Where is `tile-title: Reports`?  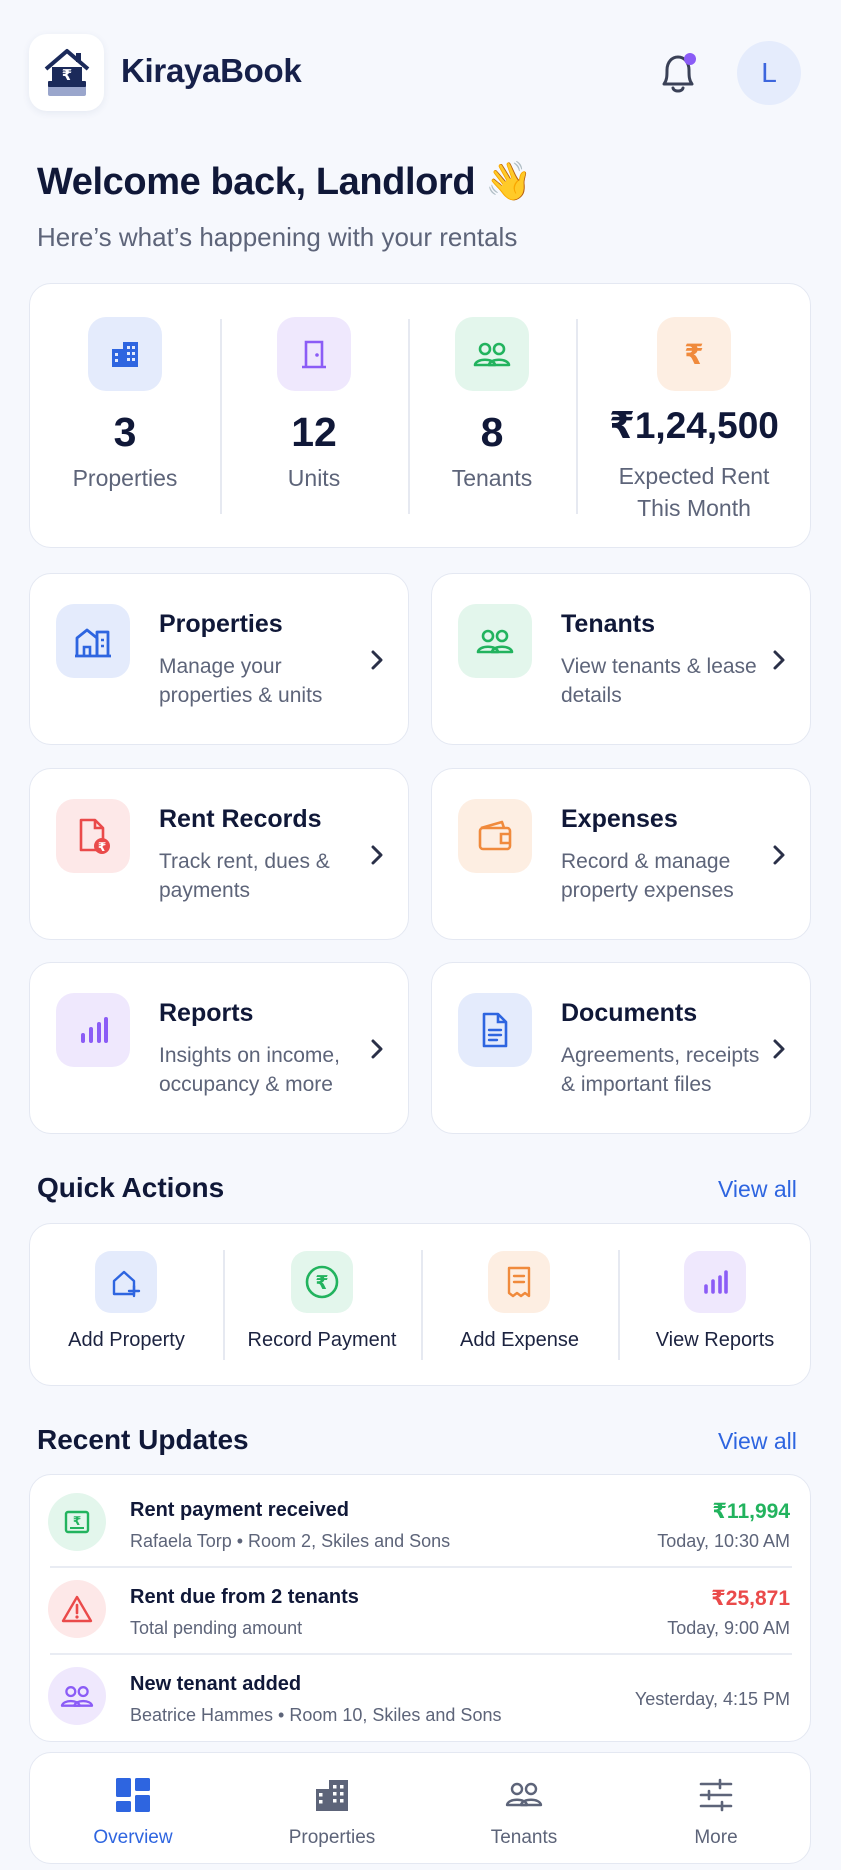
tile-title: Reports is located at coordinates (206, 1013).